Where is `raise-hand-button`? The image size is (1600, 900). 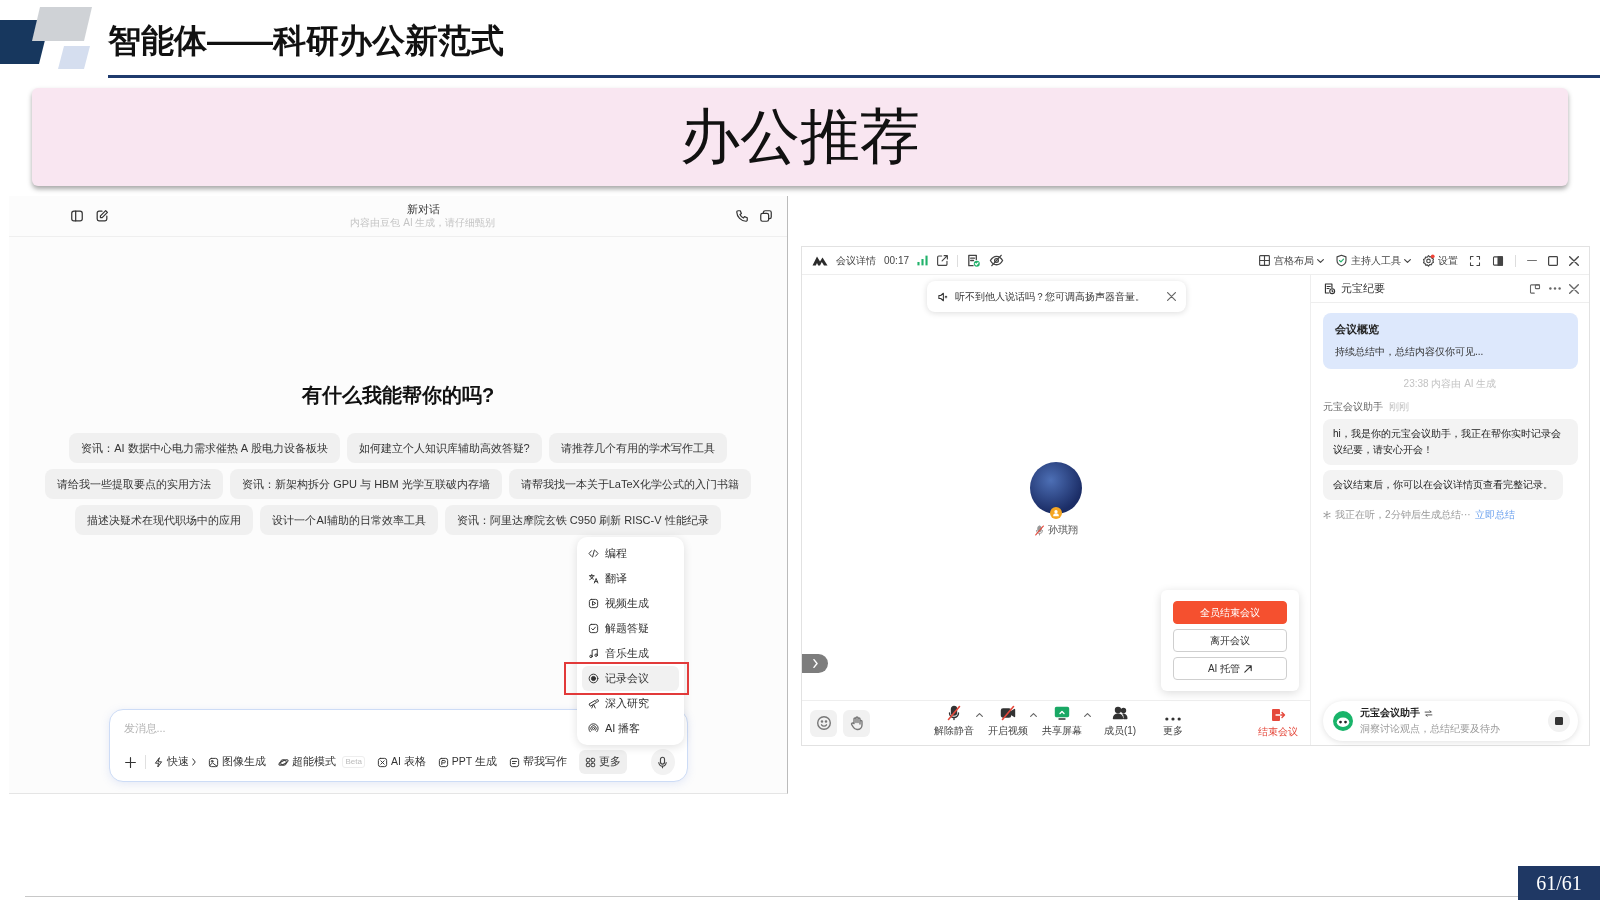 raise-hand-button is located at coordinates (856, 723).